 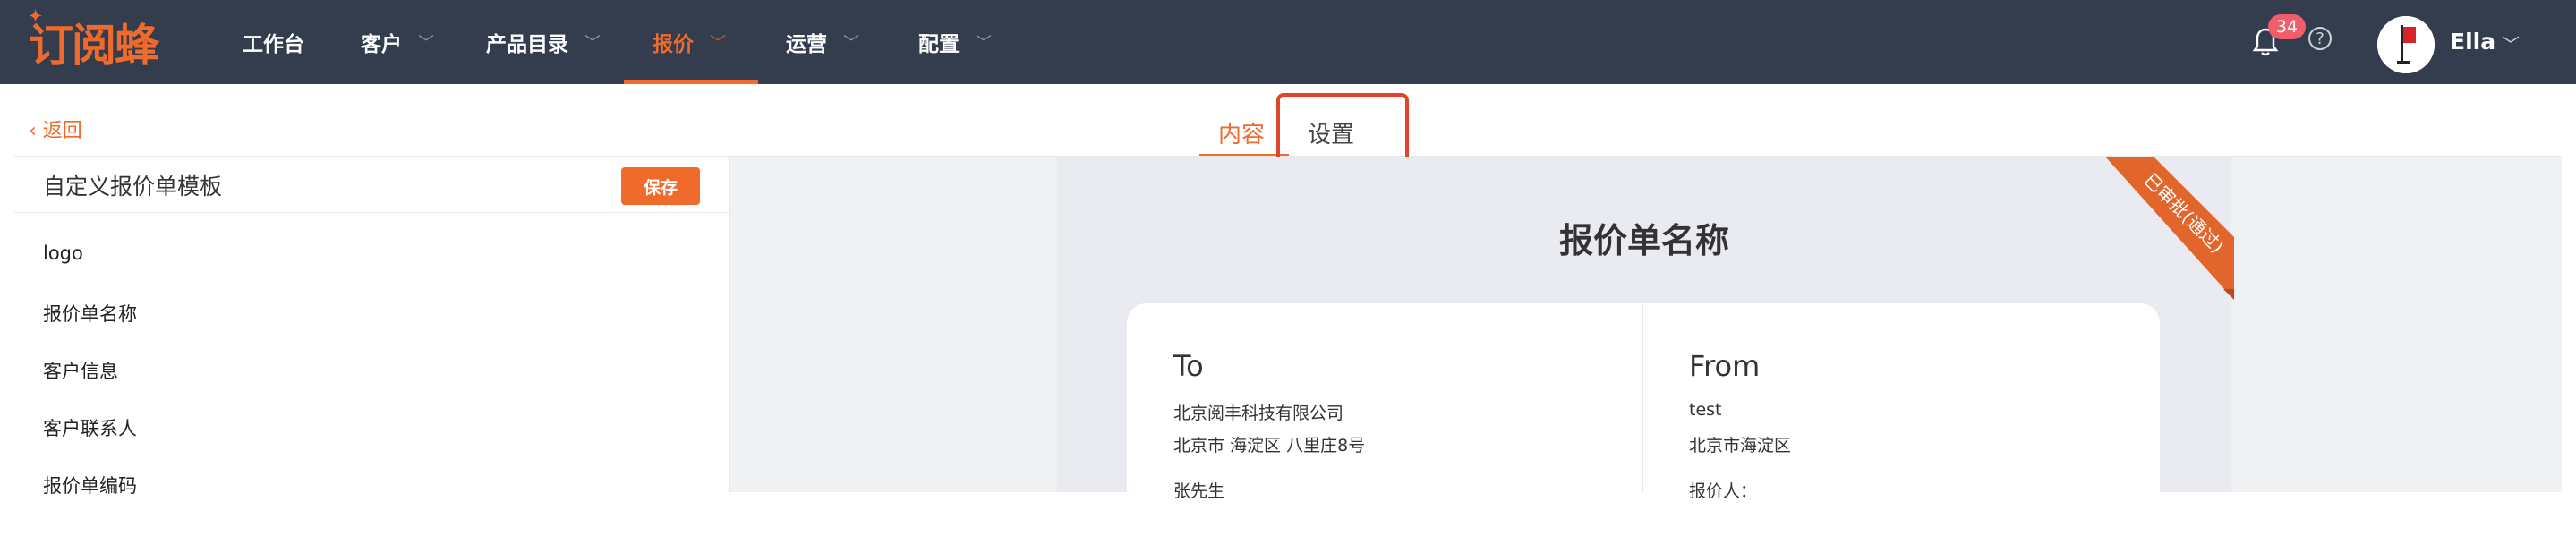 What do you see at coordinates (1258, 413) in the screenshot?
I see `to-company: 北京阅丰科技有限公司` at bounding box center [1258, 413].